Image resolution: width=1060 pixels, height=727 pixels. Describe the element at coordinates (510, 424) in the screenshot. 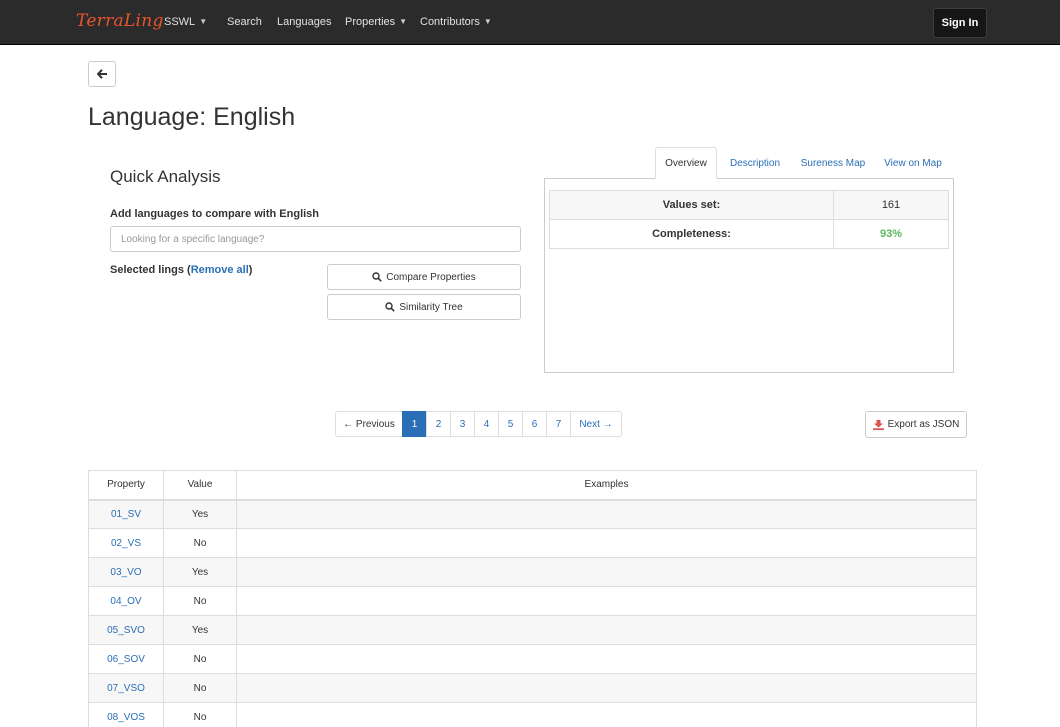

I see `page-5-button: 5` at that location.